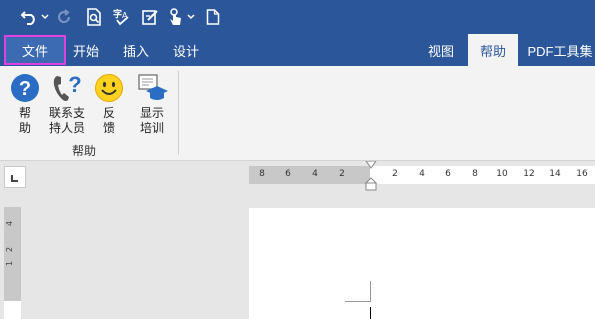 This screenshot has width=595, height=319. What do you see at coordinates (441, 50) in the screenshot?
I see `tab-view: 视图` at bounding box center [441, 50].